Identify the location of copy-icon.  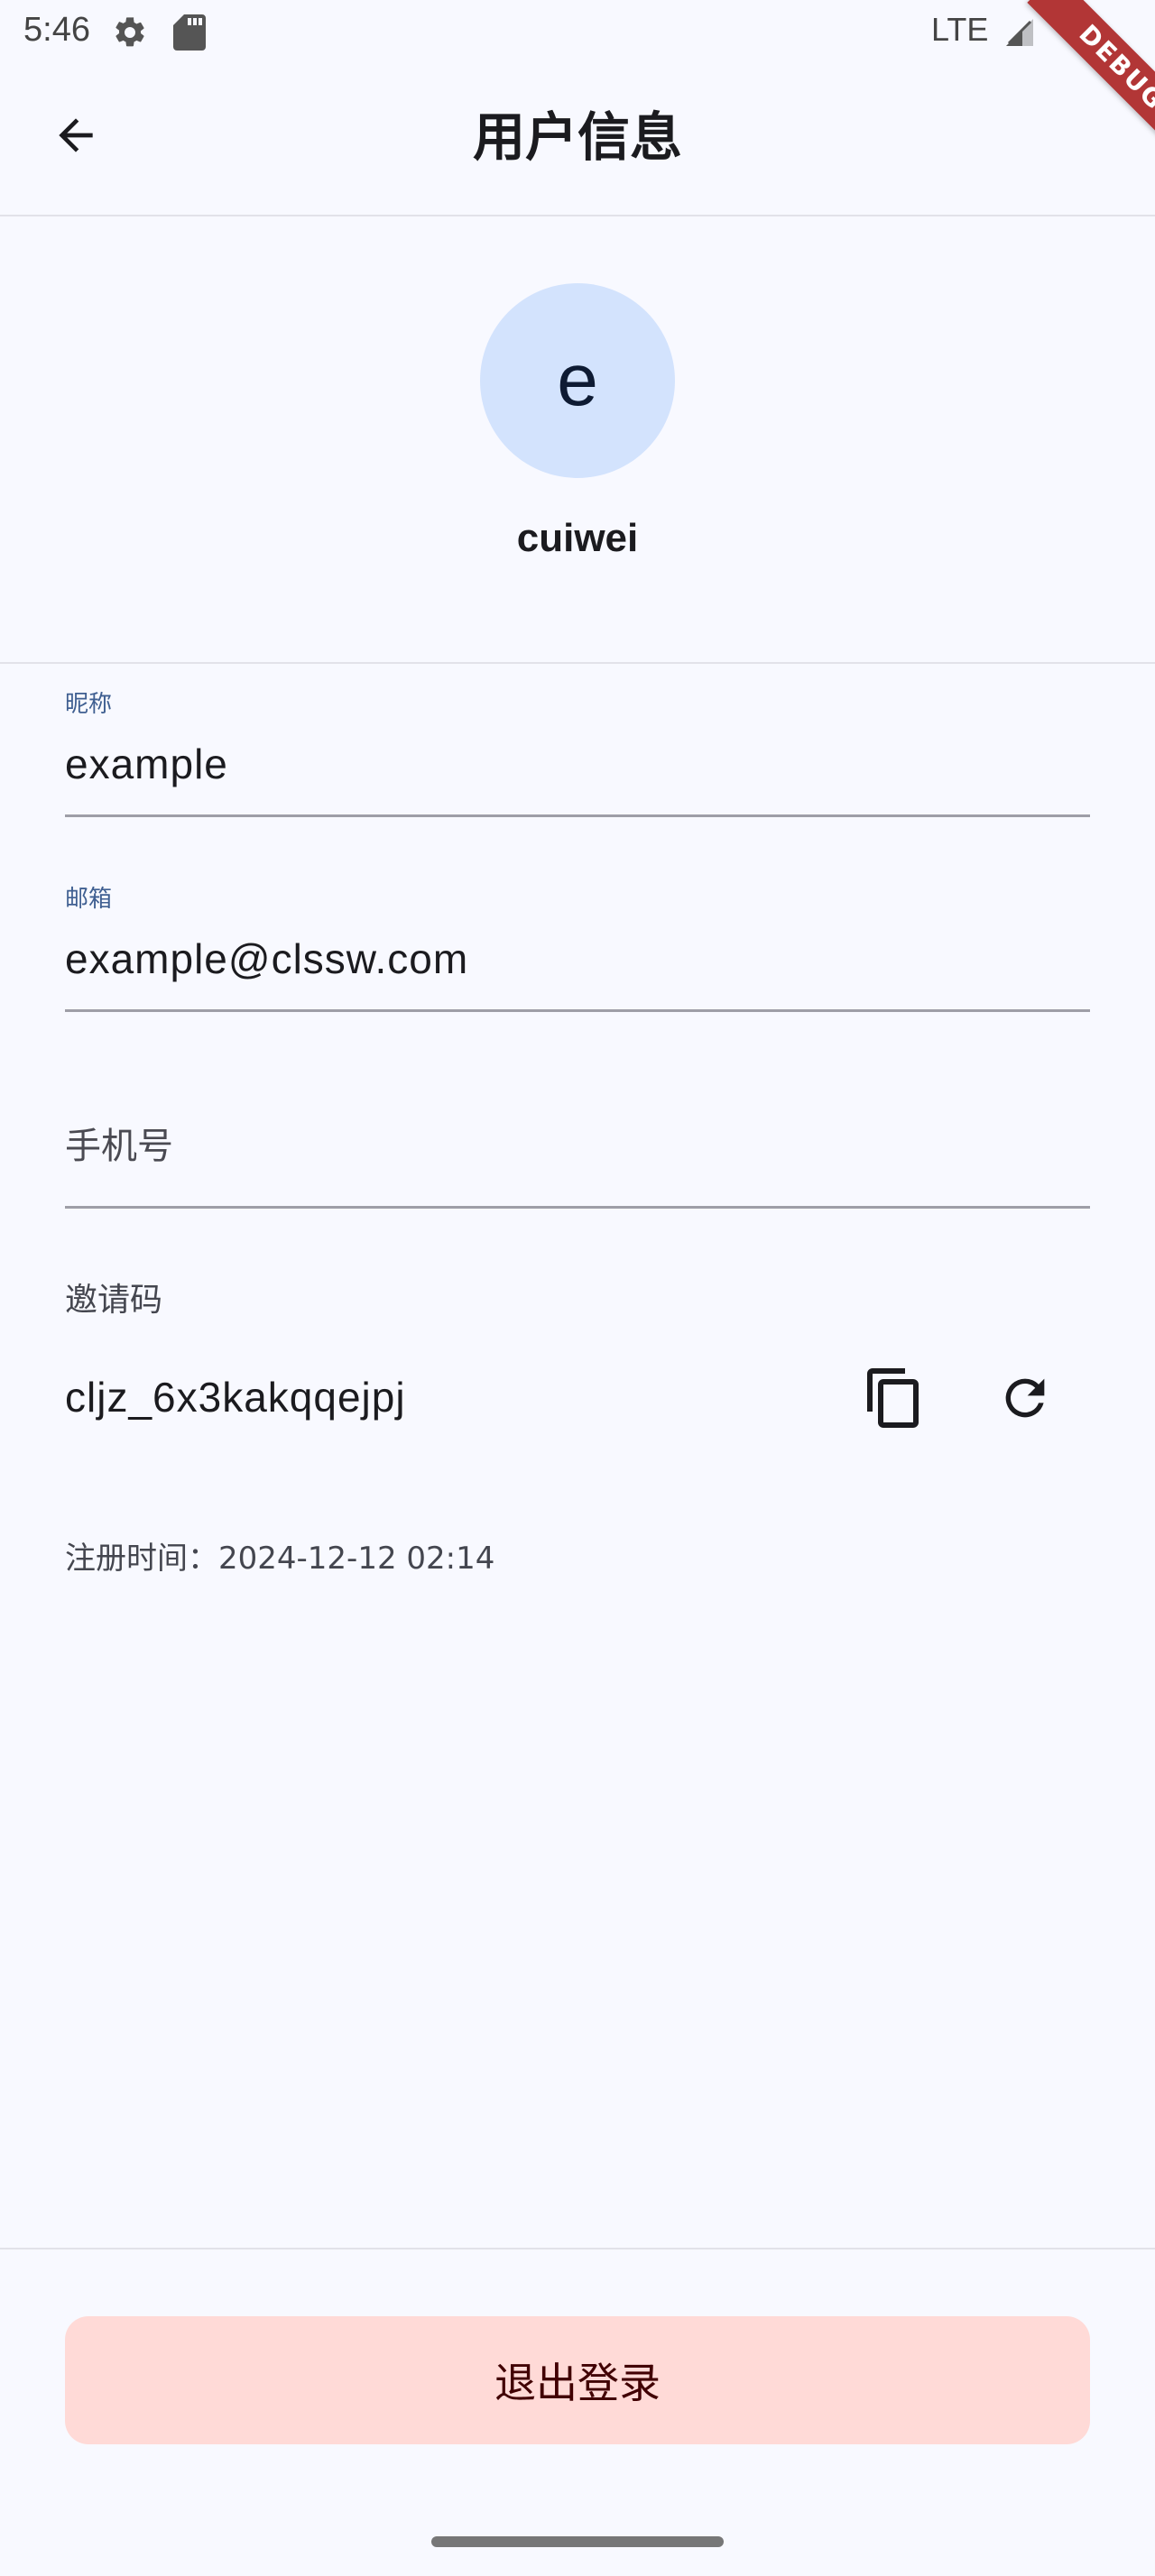
(894, 1400).